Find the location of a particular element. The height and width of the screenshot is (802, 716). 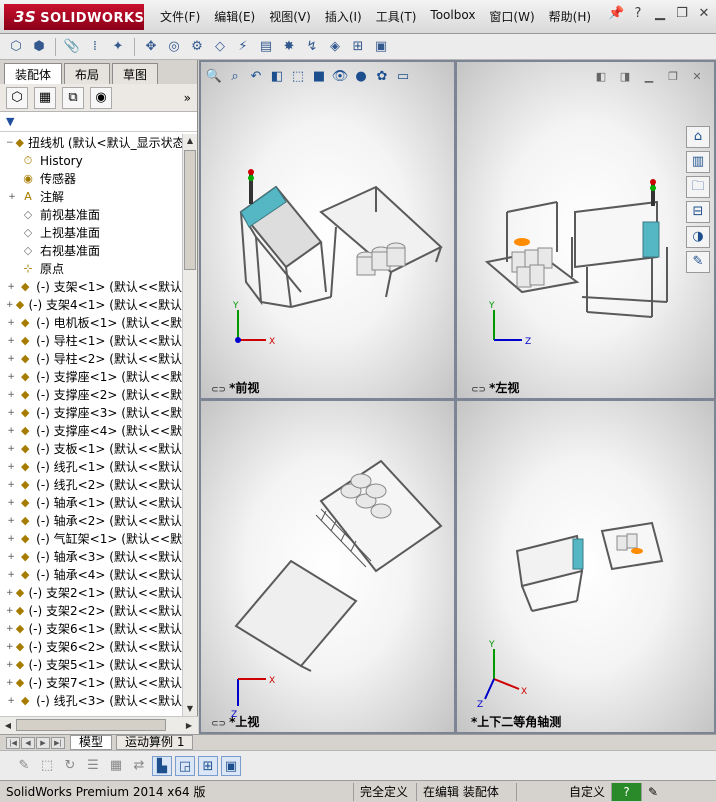

tree-item: + ◆ (-) 支撑座<2> (默认<<默 is located at coordinates (91, 395).